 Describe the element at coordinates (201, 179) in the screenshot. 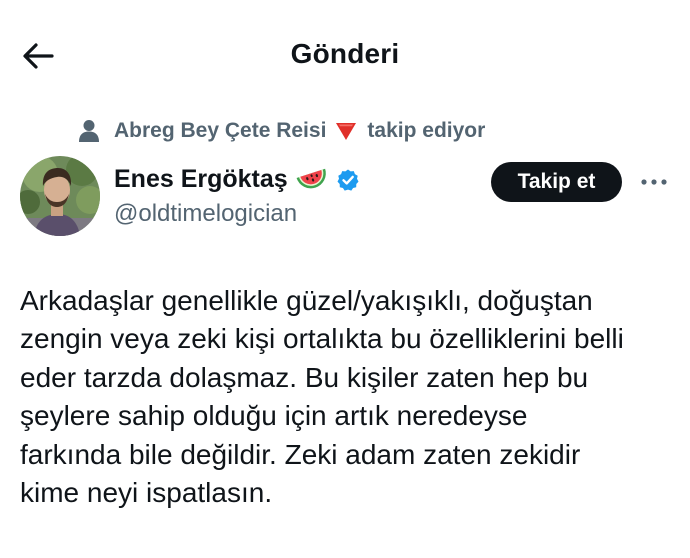

I see `author-name: Enes Ergöktaş` at that location.